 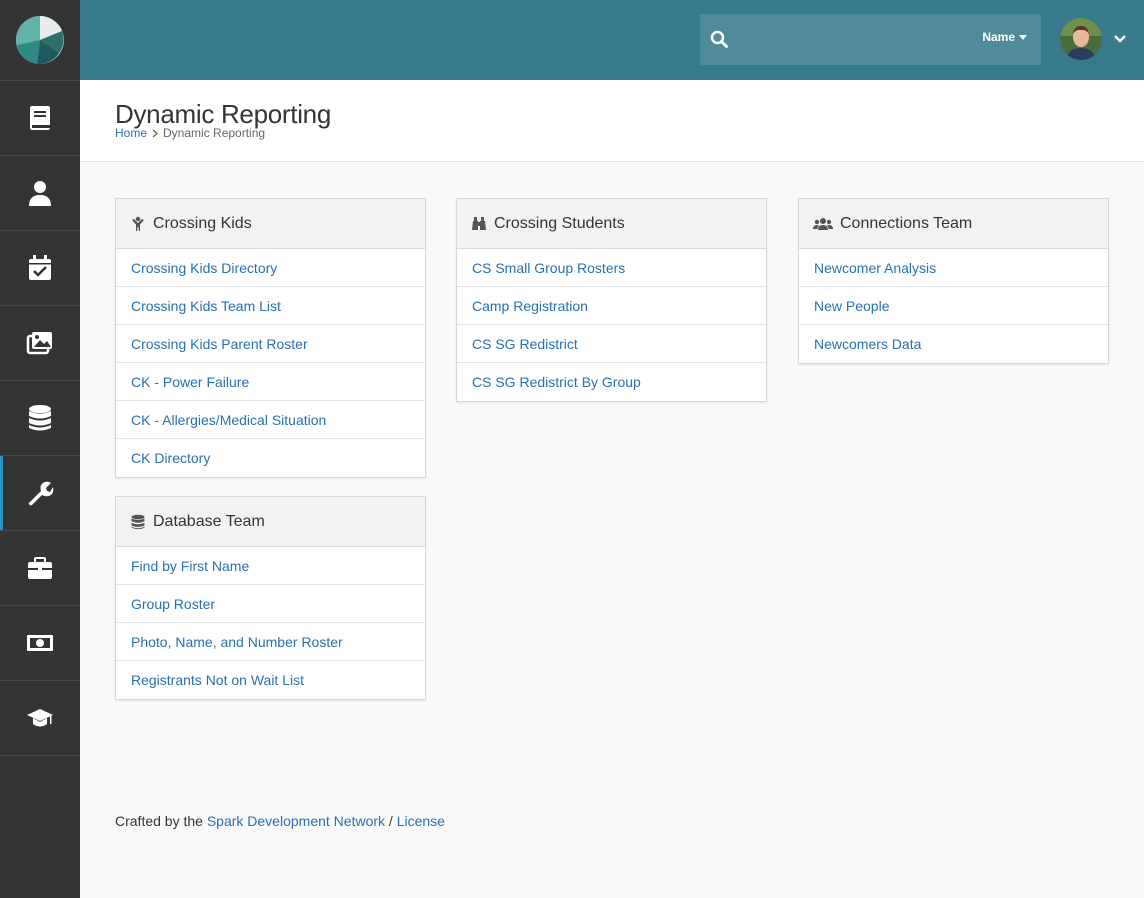 I want to click on search-icon, so click(x=719, y=39).